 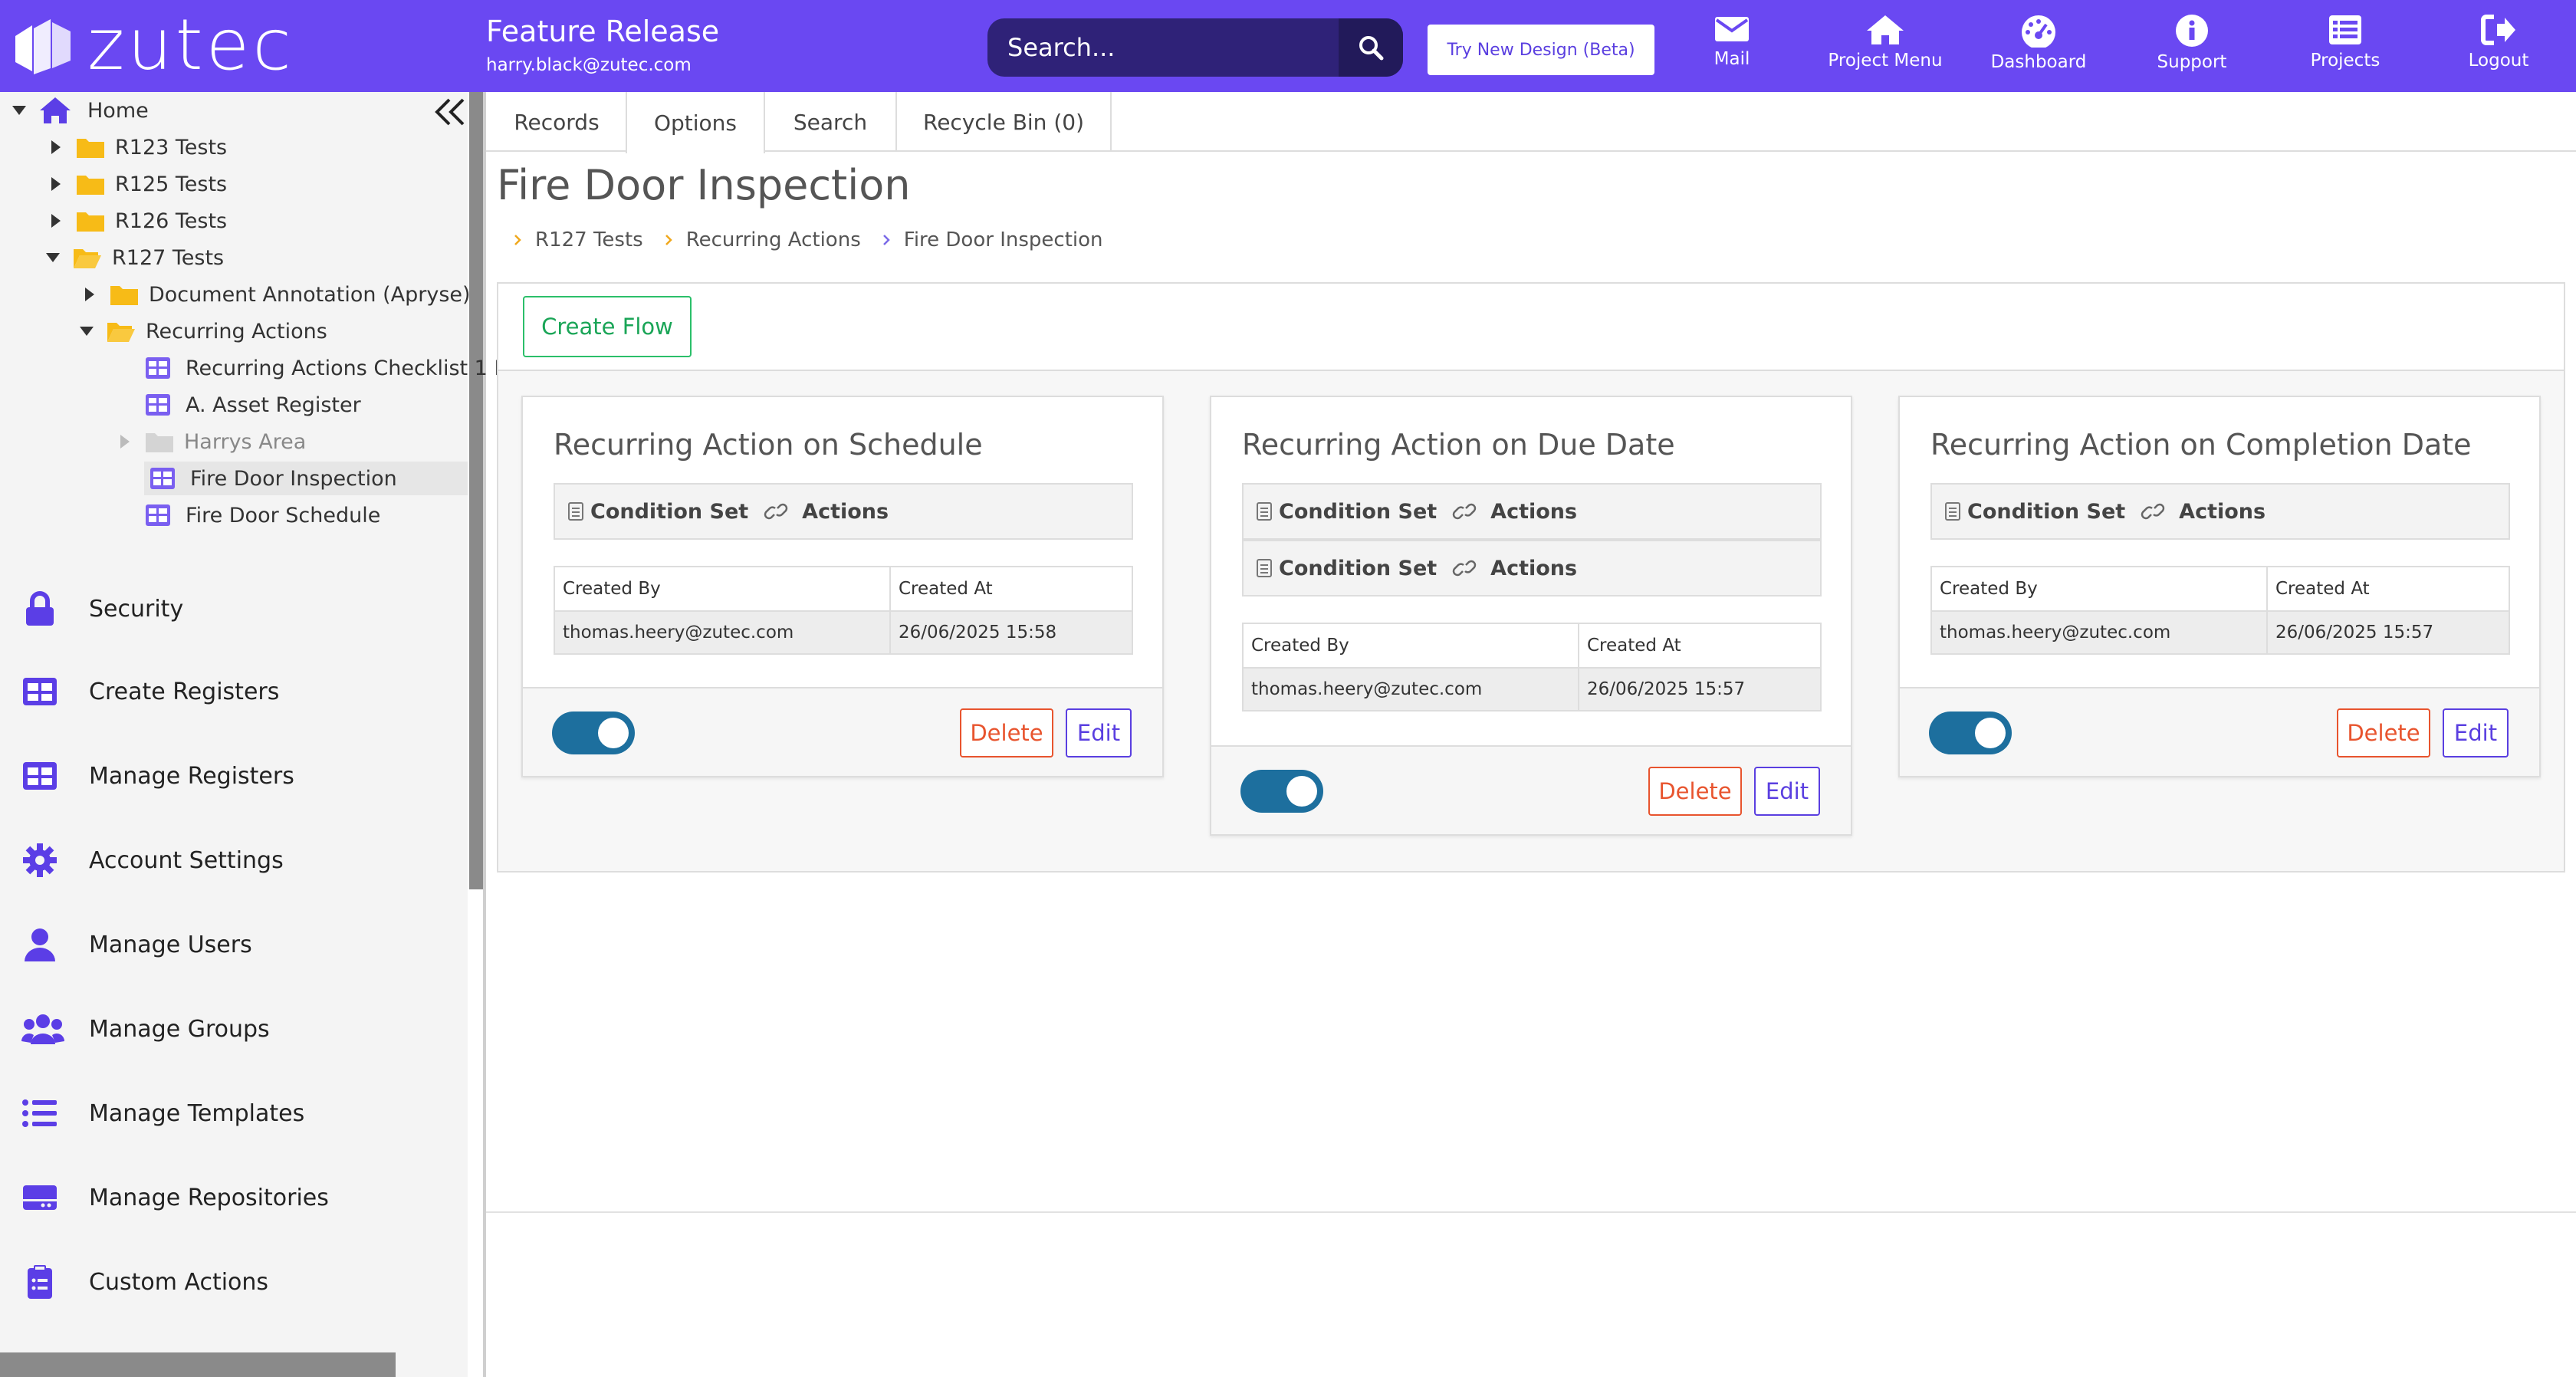 What do you see at coordinates (144, 1282) in the screenshot?
I see `menu-custom-actions: Custom Actions` at bounding box center [144, 1282].